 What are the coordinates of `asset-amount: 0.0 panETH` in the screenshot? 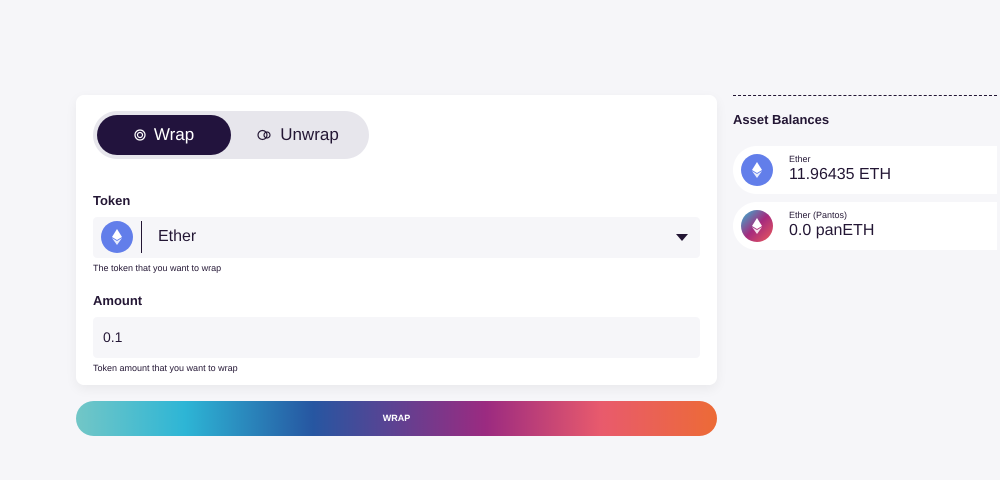 It's located at (831, 231).